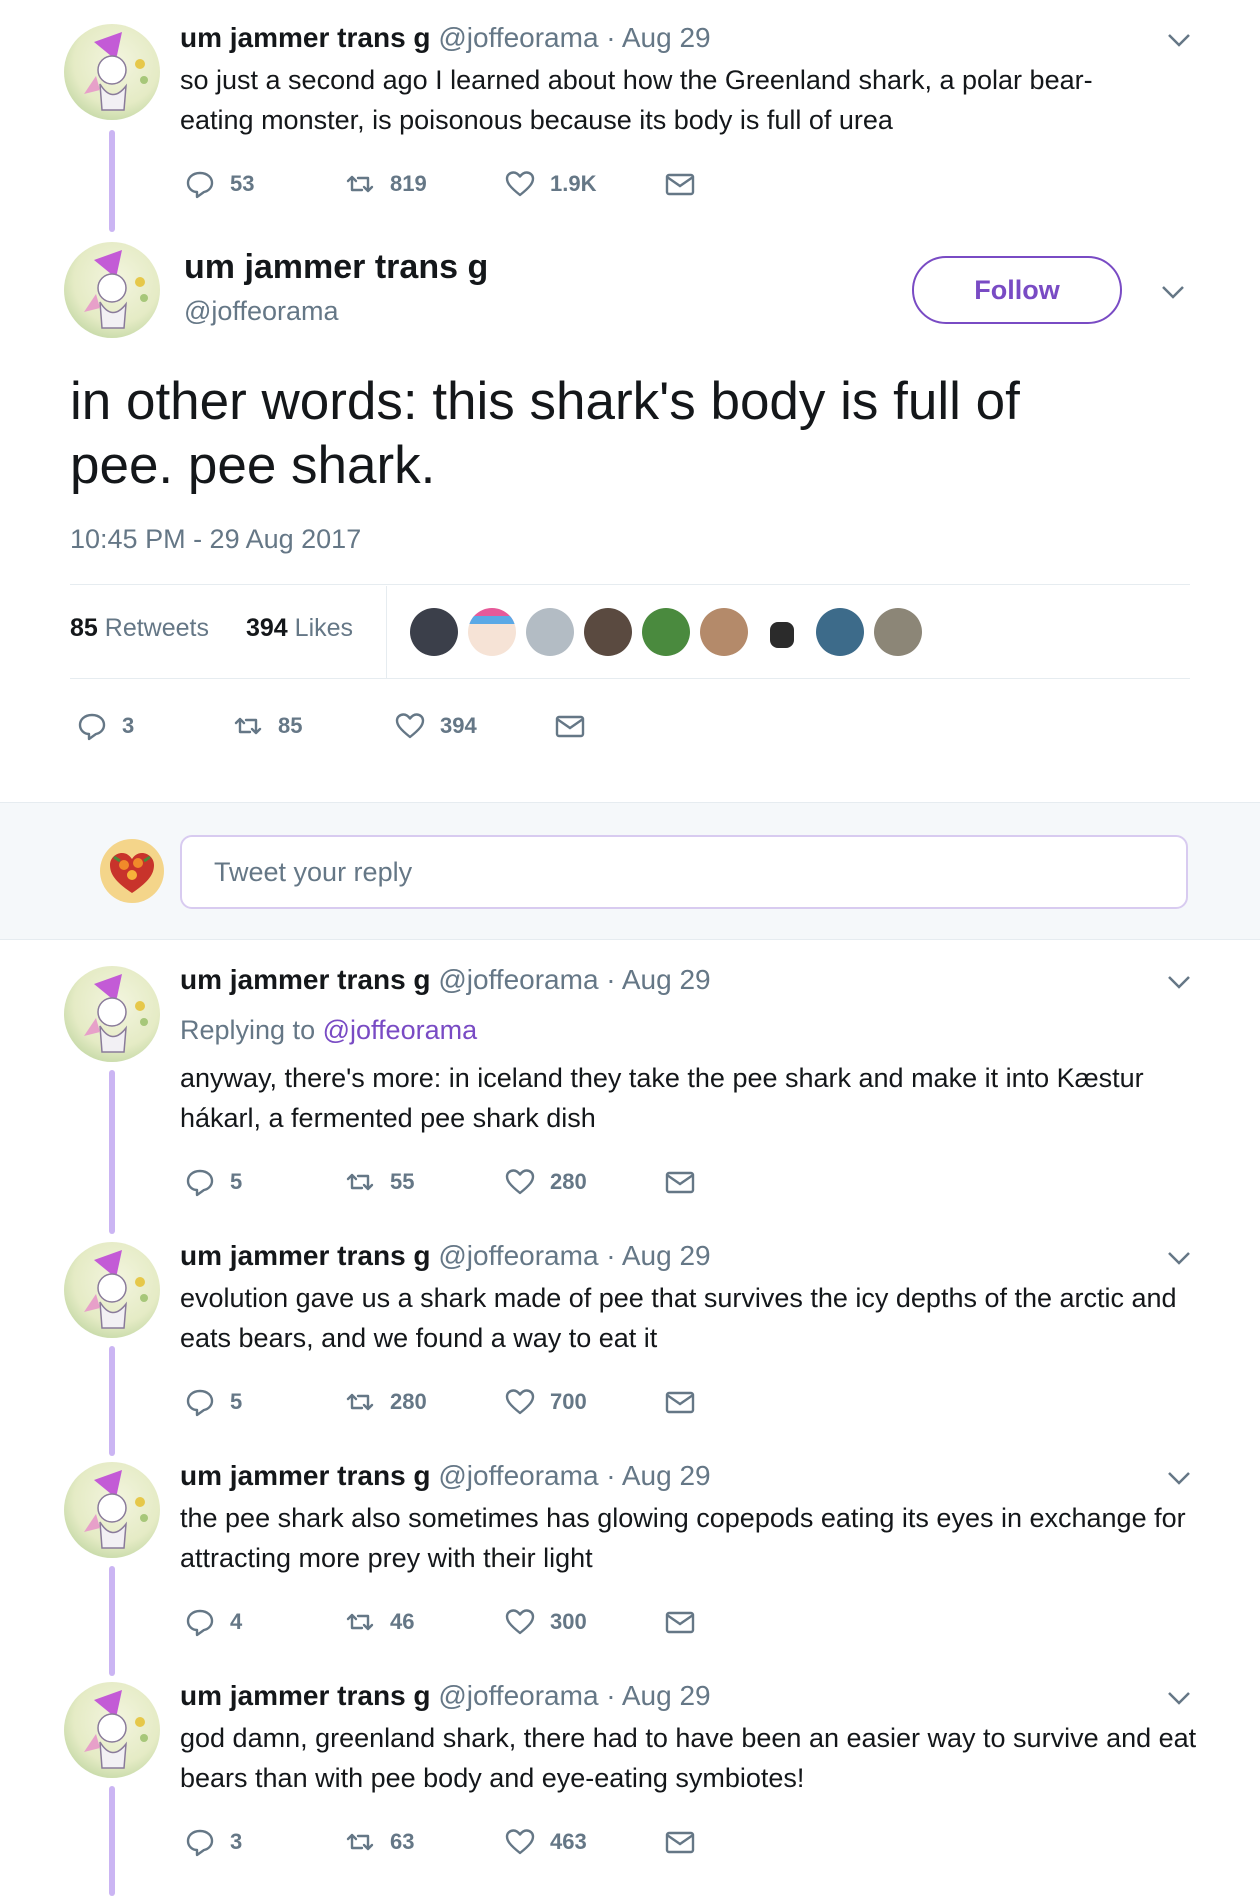 The width and height of the screenshot is (1260, 1900). Describe the element at coordinates (458, 725) in the screenshot. I see `like-count: 394` at that location.